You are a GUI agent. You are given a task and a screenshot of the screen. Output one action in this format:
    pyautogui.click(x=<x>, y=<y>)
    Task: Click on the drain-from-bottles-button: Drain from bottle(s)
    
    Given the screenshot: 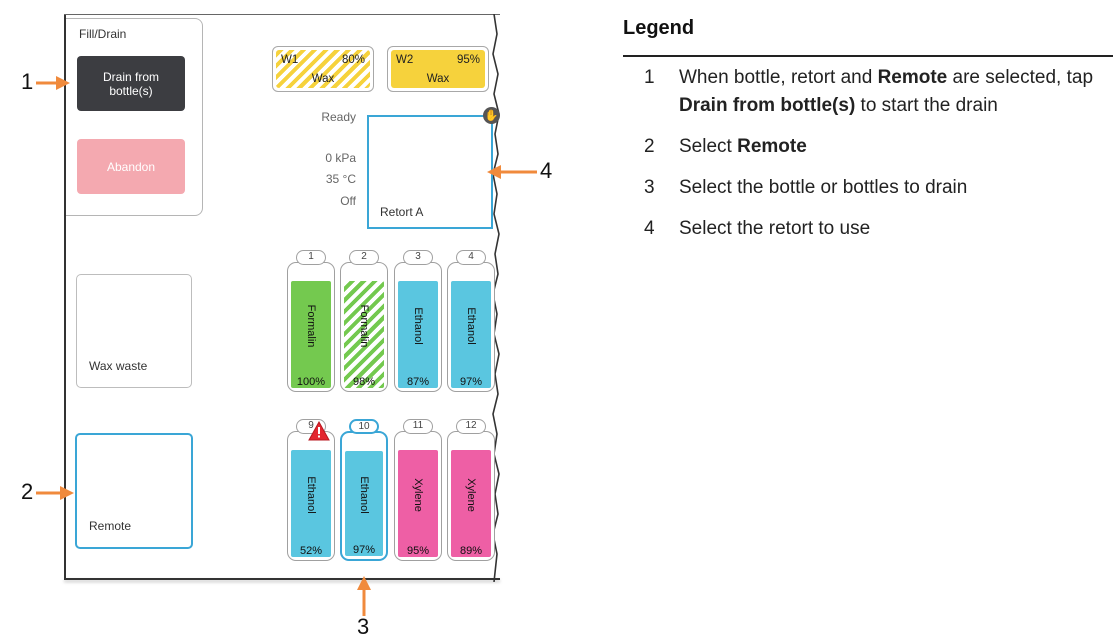 What is the action you would take?
    pyautogui.click(x=131, y=83)
    